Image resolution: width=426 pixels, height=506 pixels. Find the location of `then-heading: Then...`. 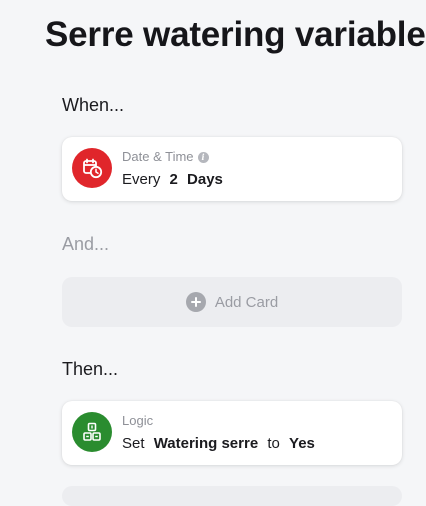

then-heading: Then... is located at coordinates (90, 369).